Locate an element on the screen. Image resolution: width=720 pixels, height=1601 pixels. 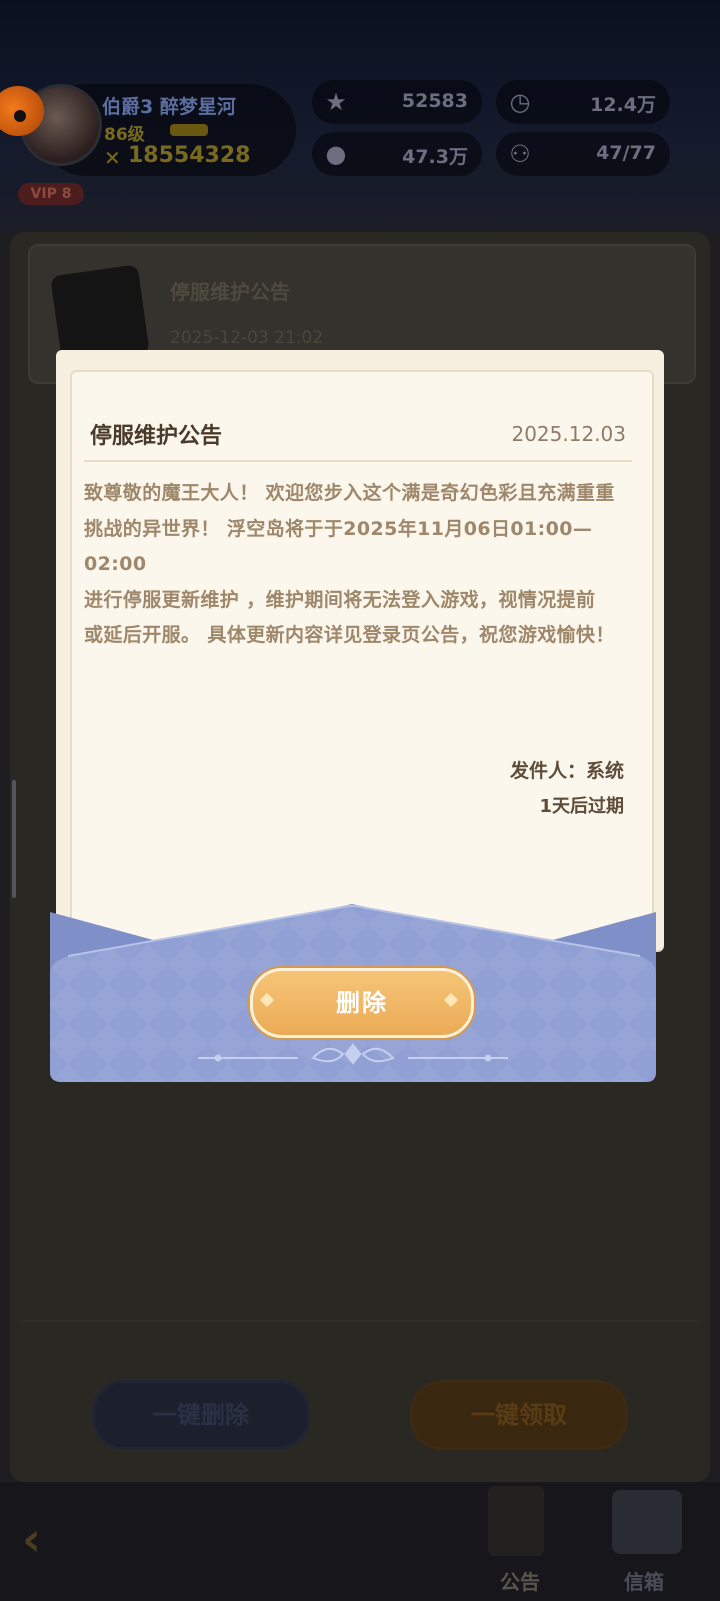
body-line: 致尊敬的魔王大人！ 欢迎您步入这个满是奇幻色彩且充满重重 is located at coordinates (349, 493).